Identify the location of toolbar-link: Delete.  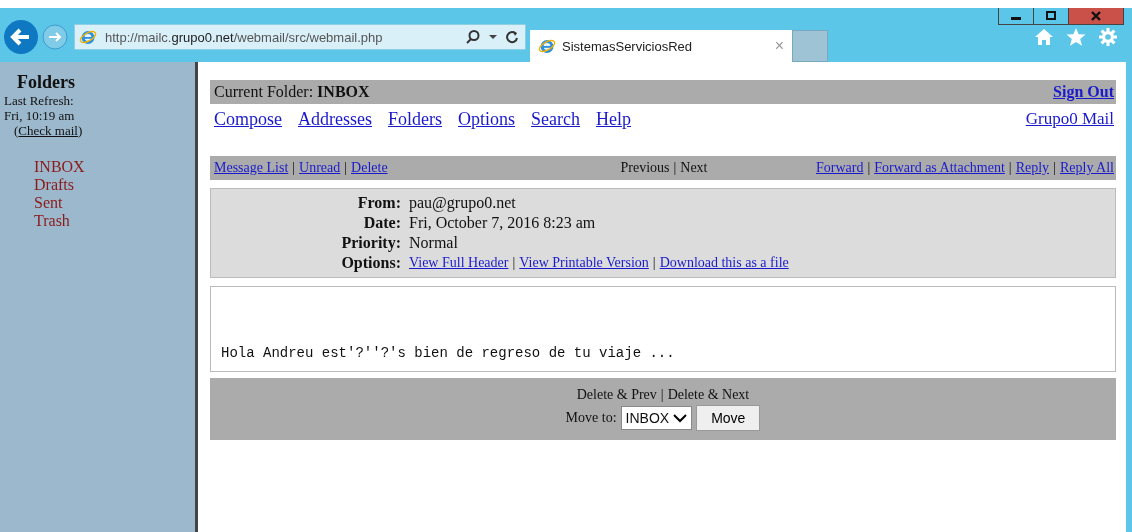
(369, 168).